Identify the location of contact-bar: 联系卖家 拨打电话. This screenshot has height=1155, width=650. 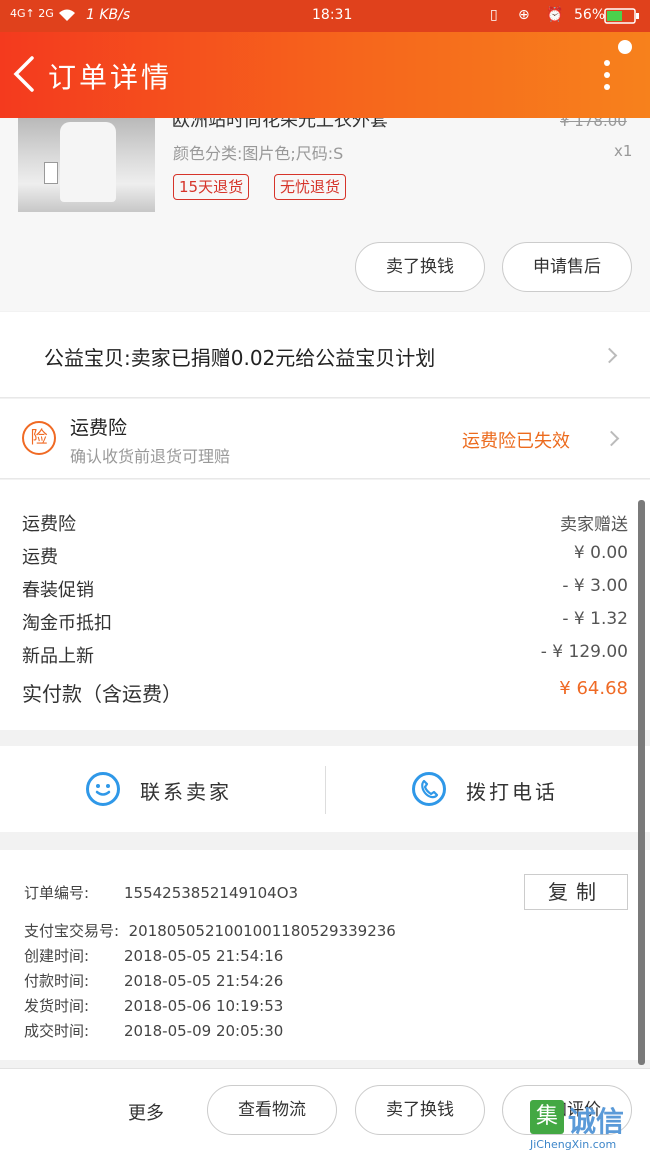
(325, 789).